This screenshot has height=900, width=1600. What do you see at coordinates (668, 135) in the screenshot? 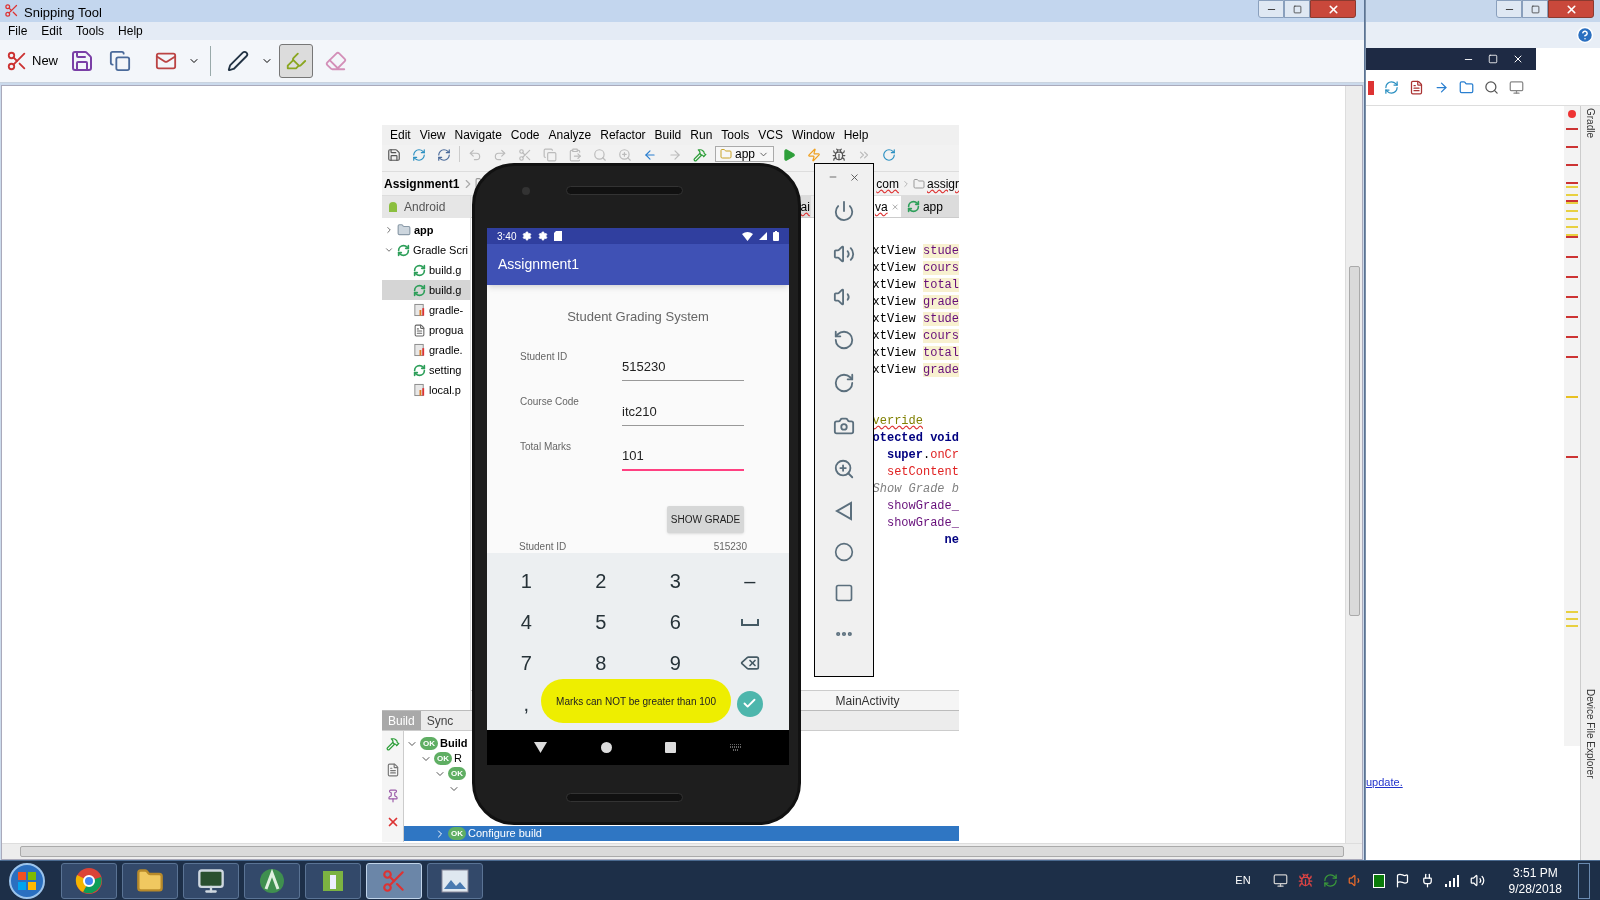
I see `ide-menu-item: Build` at bounding box center [668, 135].